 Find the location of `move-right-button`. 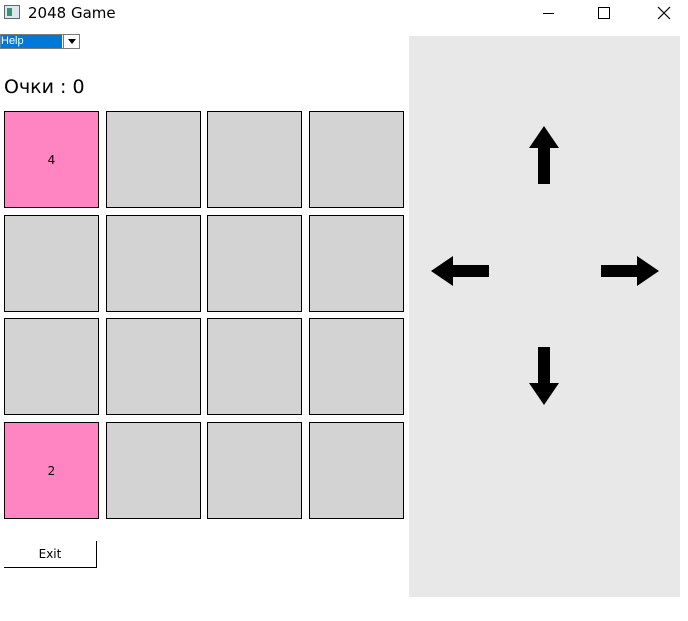

move-right-button is located at coordinates (634, 271).